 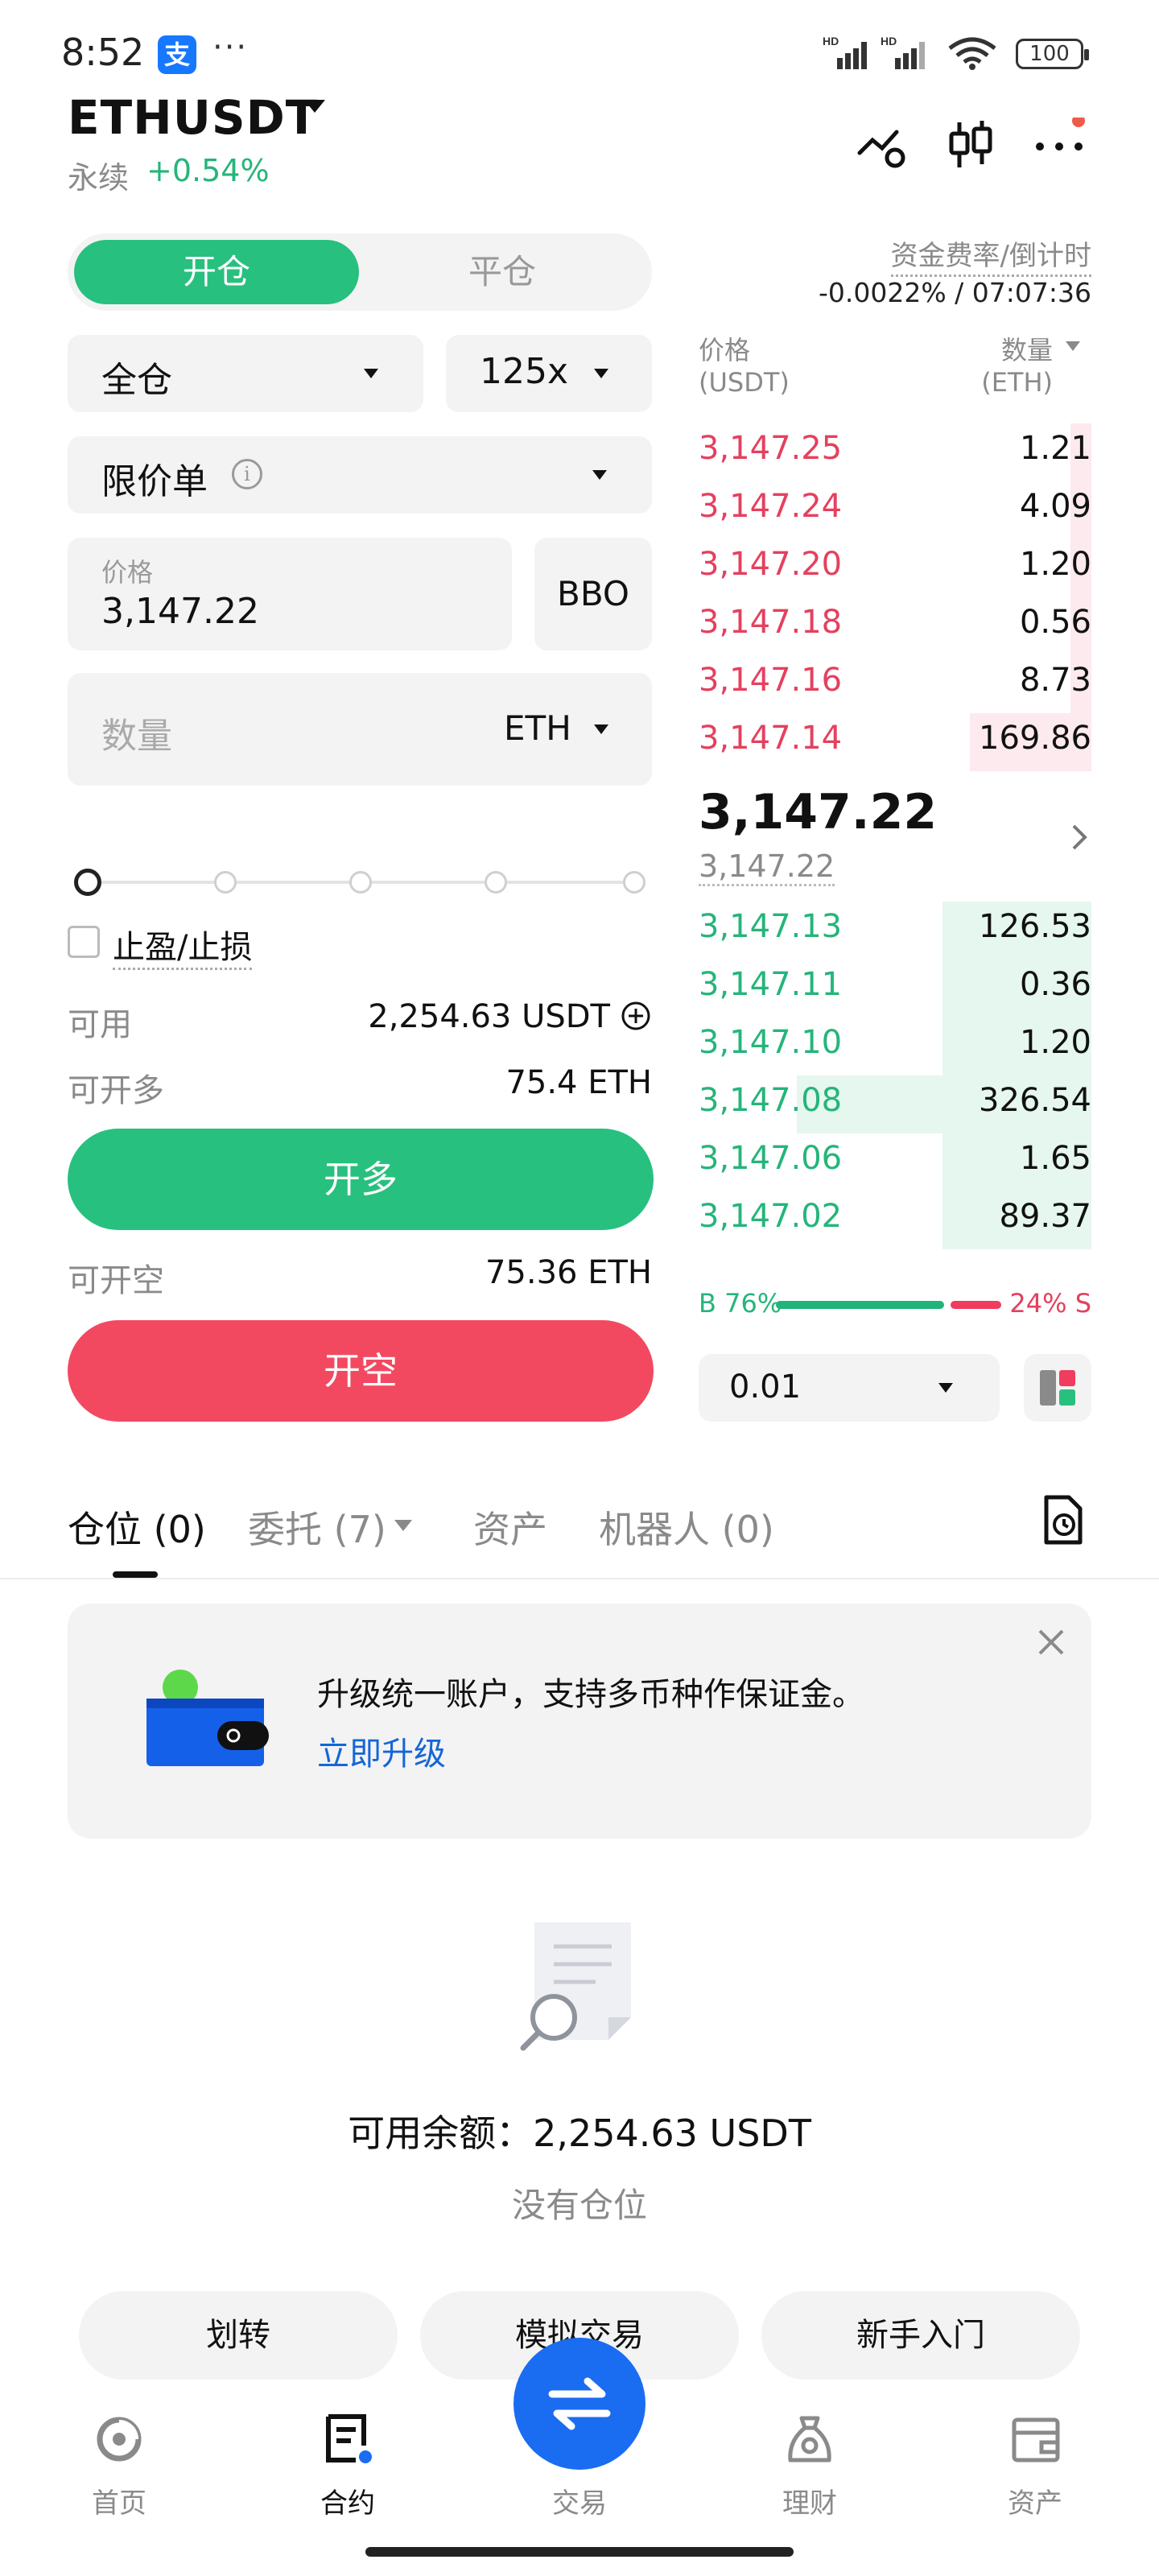 I want to click on price-input-value: 3,147.22, so click(x=180, y=611).